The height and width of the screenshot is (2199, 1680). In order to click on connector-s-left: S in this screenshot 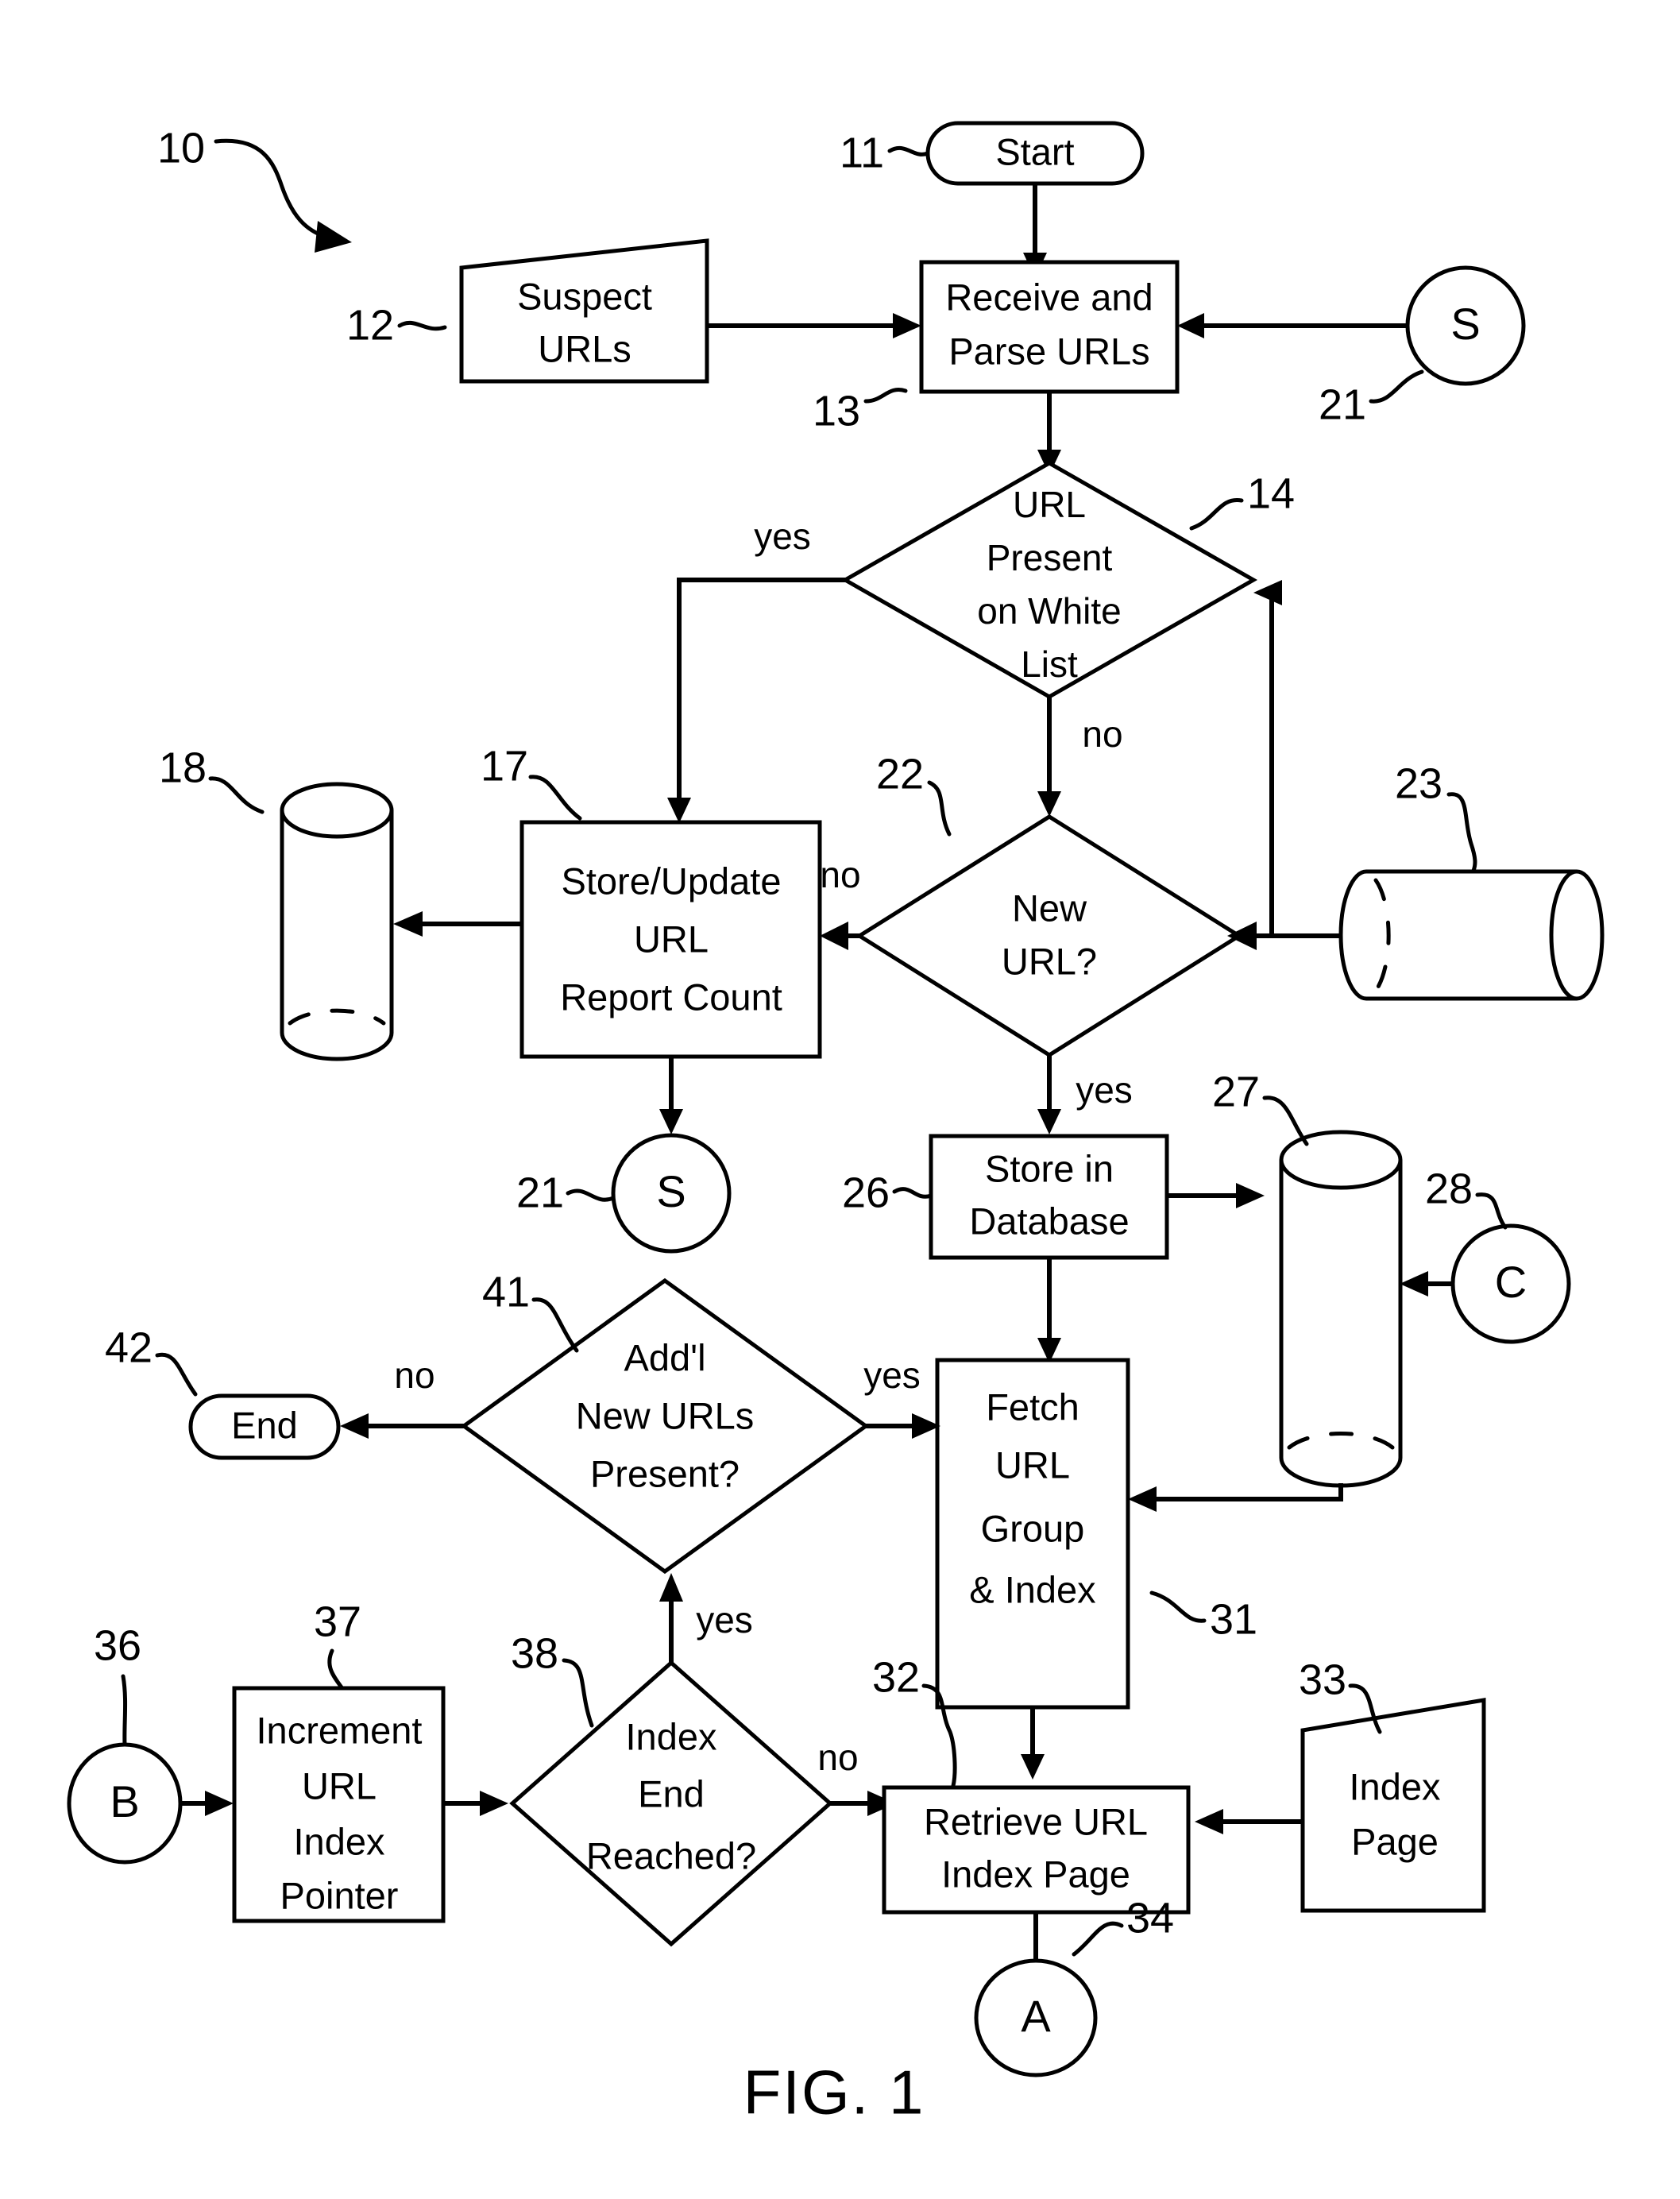, I will do `click(671, 1193)`.